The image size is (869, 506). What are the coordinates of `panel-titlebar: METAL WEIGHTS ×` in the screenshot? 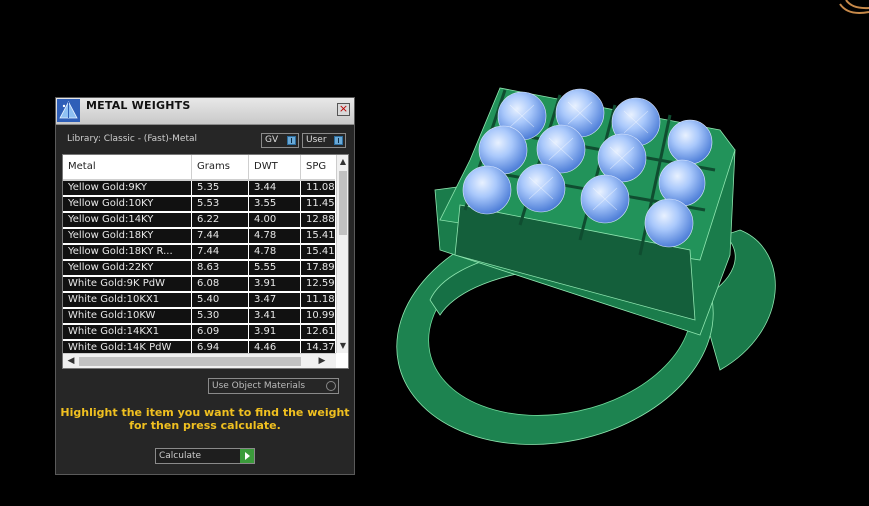 It's located at (205, 111).